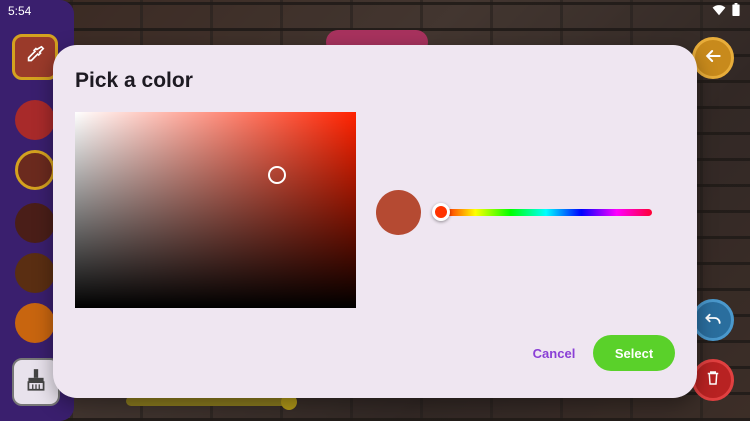  I want to click on hue-slider-thumb, so click(441, 212).